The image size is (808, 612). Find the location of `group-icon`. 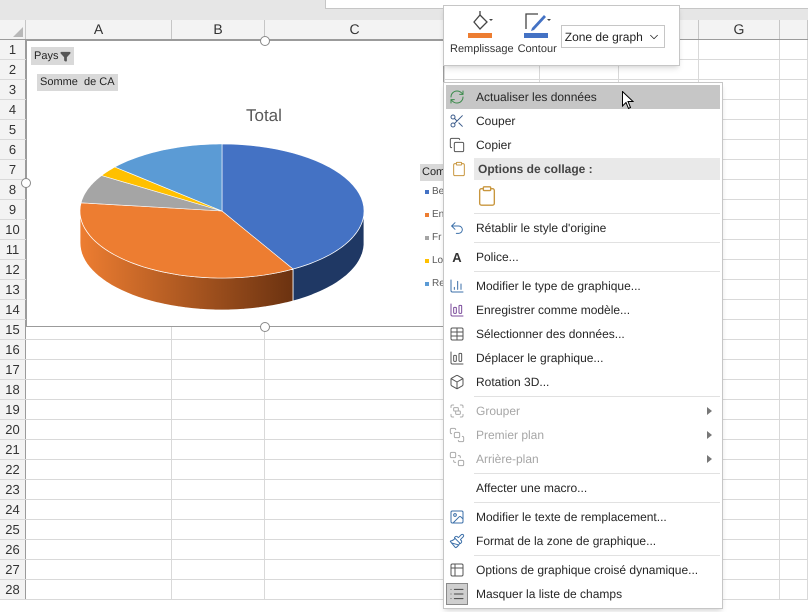

group-icon is located at coordinates (457, 411).